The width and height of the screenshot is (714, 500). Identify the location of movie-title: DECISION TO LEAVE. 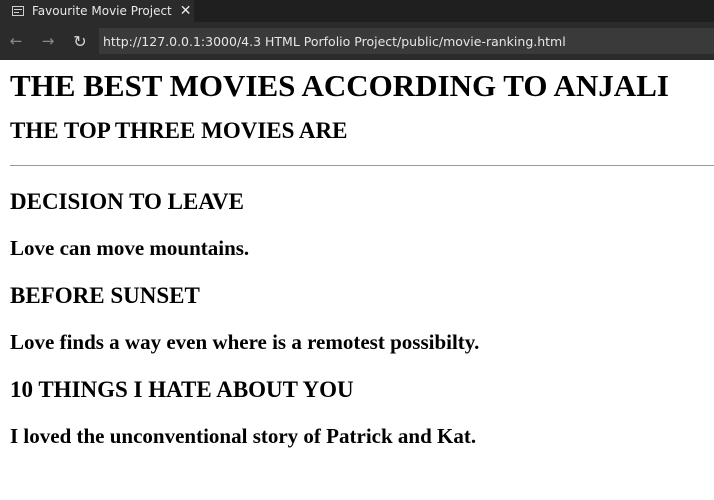
(127, 201).